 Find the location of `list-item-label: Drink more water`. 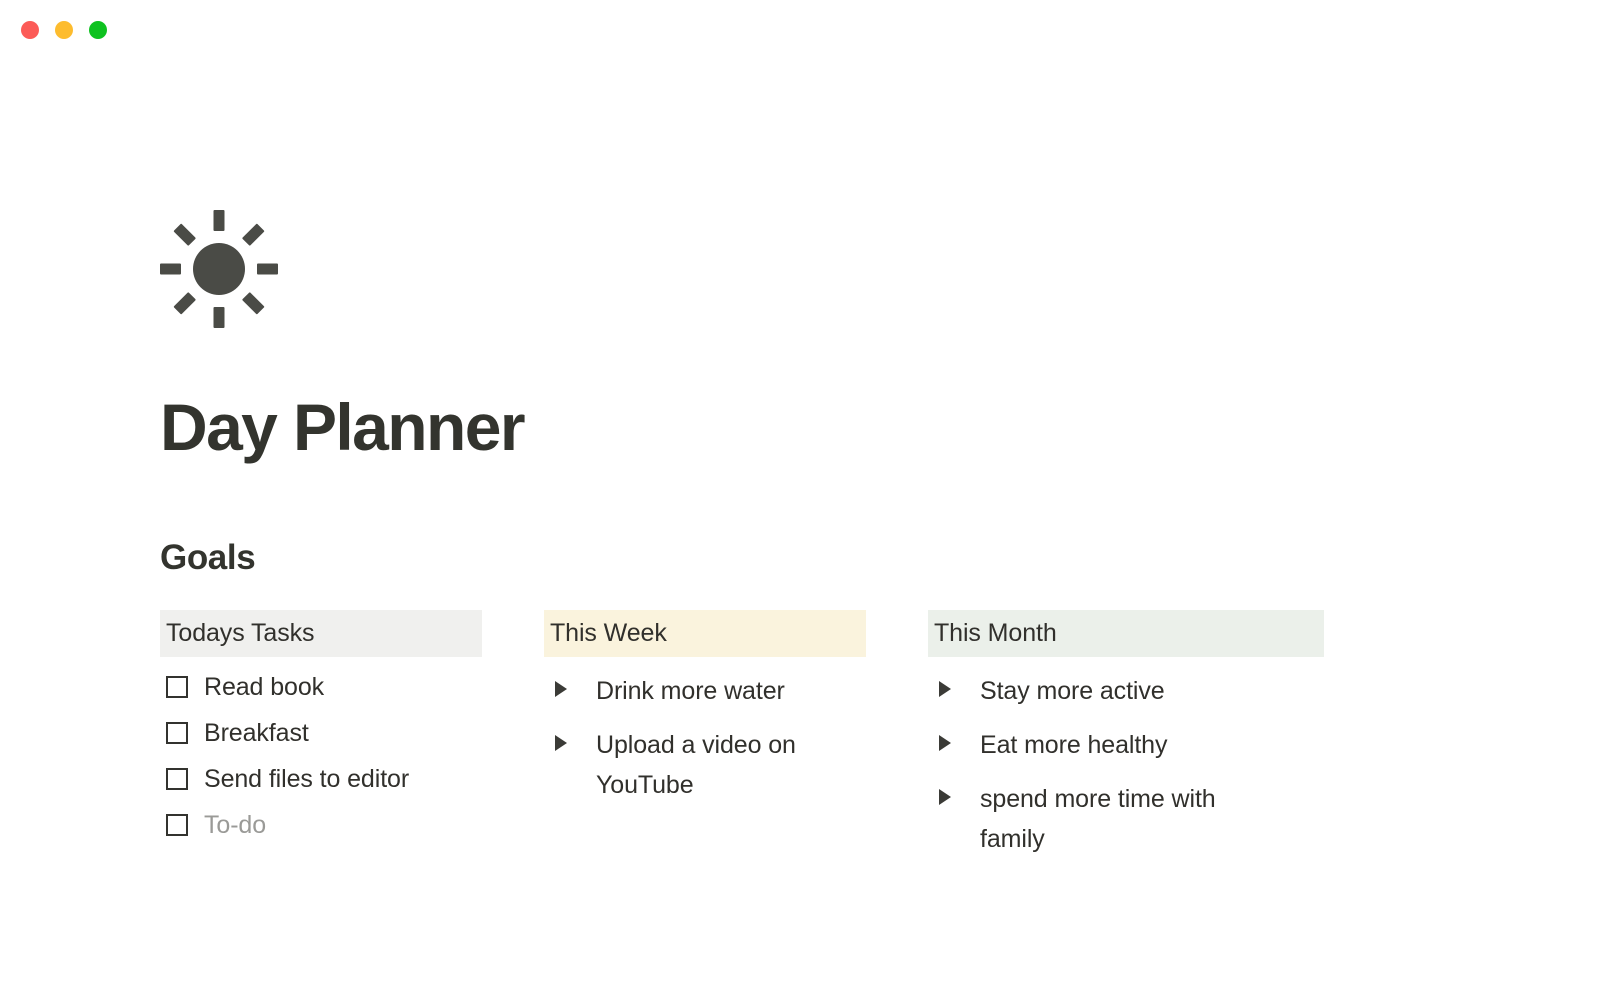

list-item-label: Drink more water is located at coordinates (690, 691).